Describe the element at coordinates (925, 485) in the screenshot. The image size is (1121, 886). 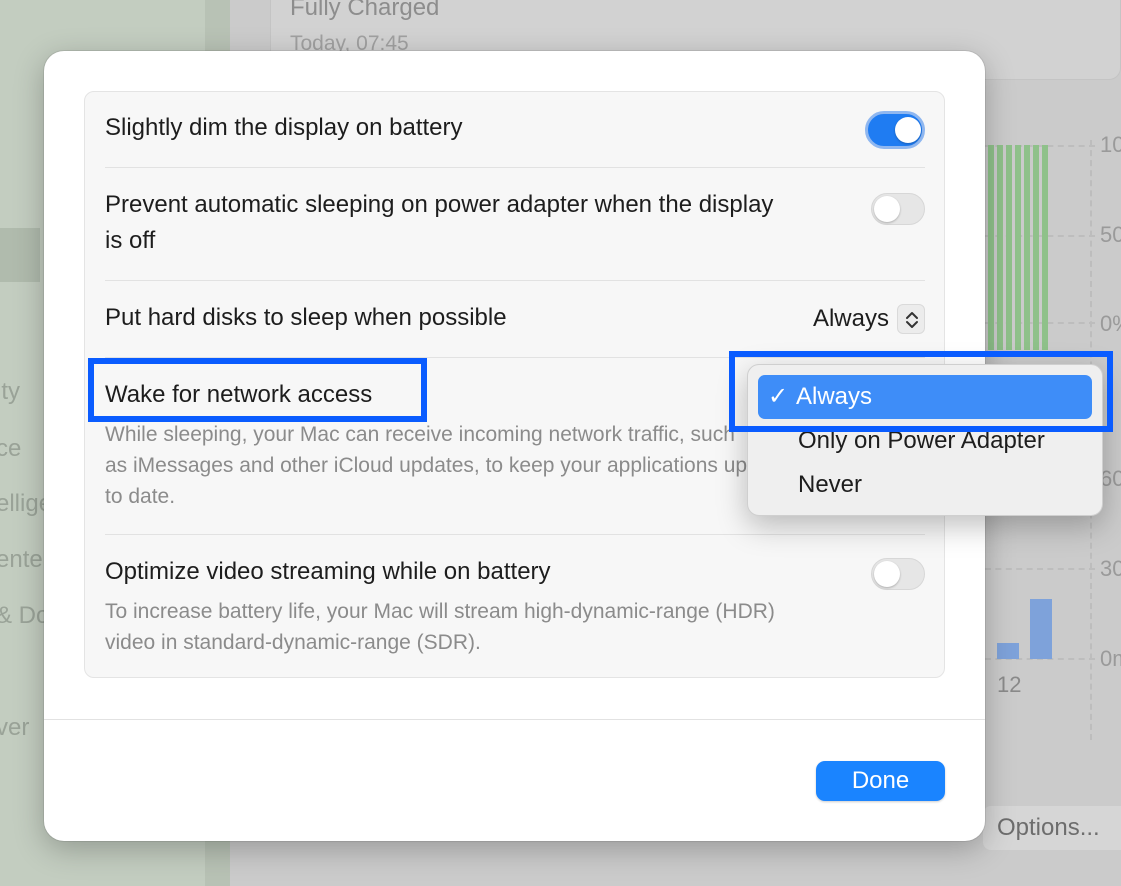
I see `menu-item-never: Never` at that location.